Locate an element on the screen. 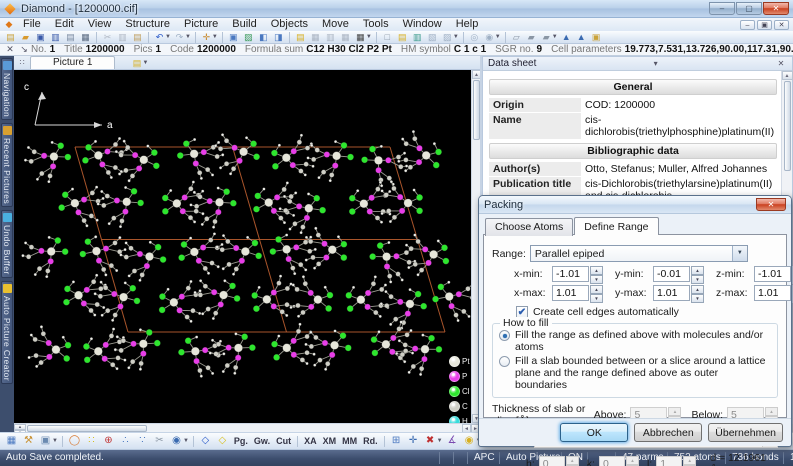 Image resolution: width=793 pixels, height=466 pixels. menu-window: Window is located at coordinates (422, 24).